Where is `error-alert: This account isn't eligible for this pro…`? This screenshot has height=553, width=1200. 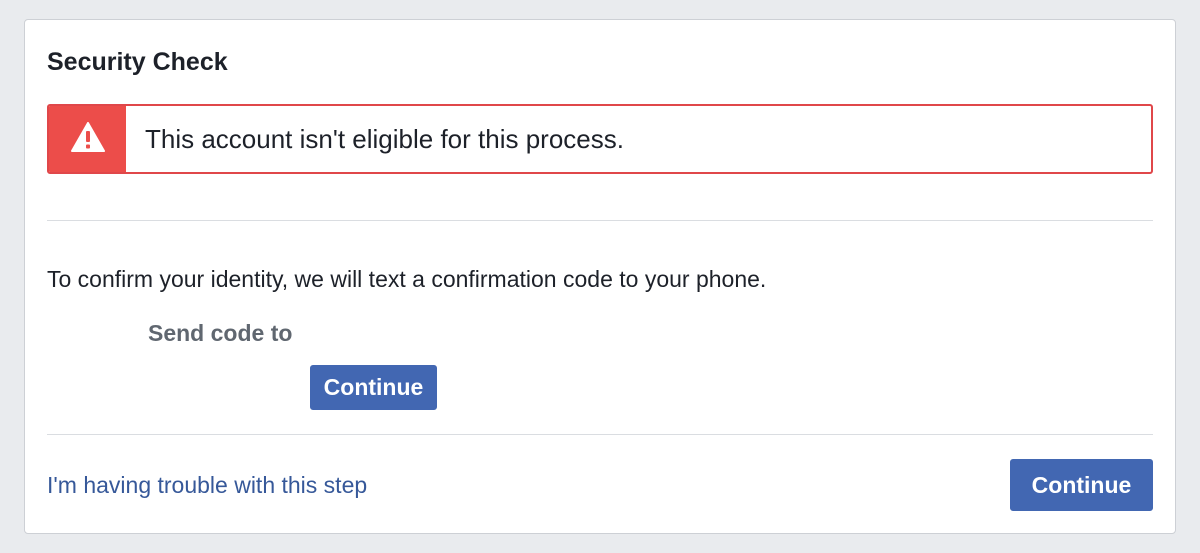
error-alert: This account isn't eligible for this pro… is located at coordinates (600, 139).